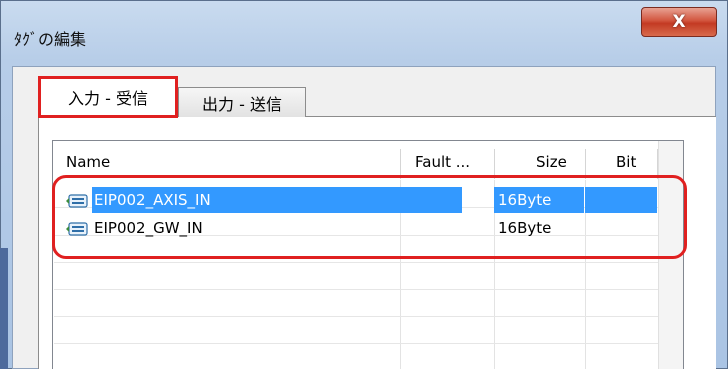 Image resolution: width=728 pixels, height=369 pixels. Describe the element at coordinates (561, 162) in the screenshot. I see `column-header-size: Size` at that location.